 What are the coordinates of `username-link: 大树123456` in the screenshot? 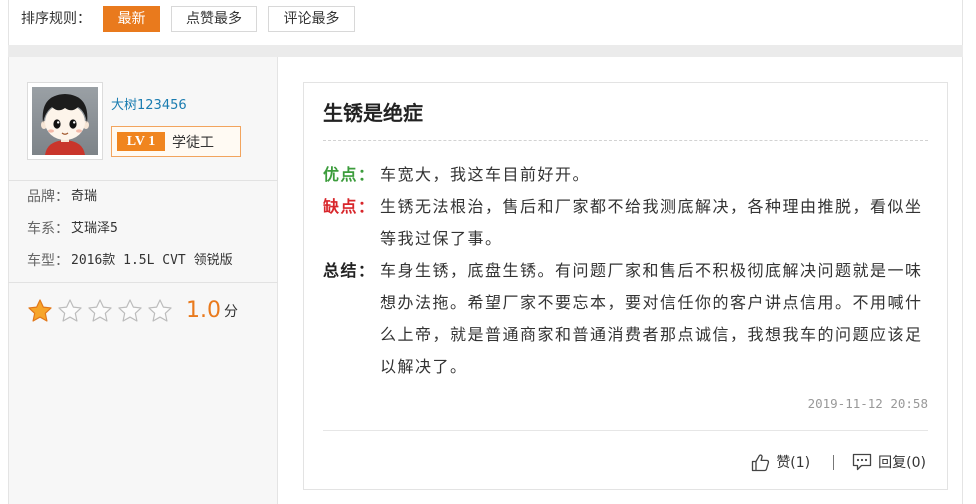 It's located at (149, 106).